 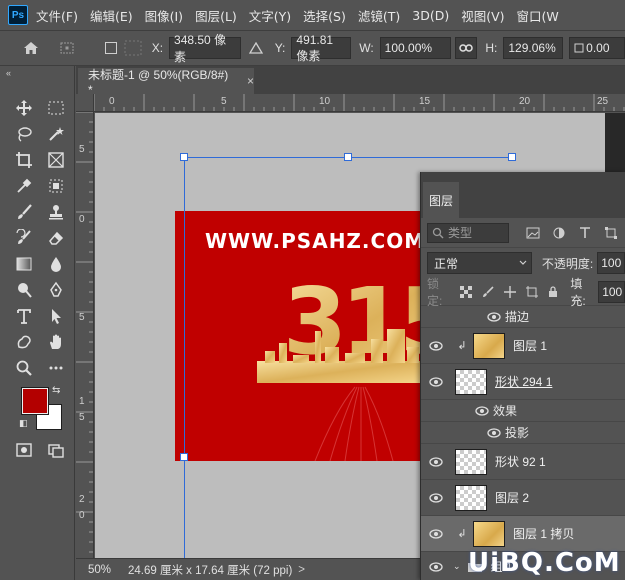 What do you see at coordinates (523, 433) in the screenshot?
I see `layer-effect-drop-shadow: 投影` at bounding box center [523, 433].